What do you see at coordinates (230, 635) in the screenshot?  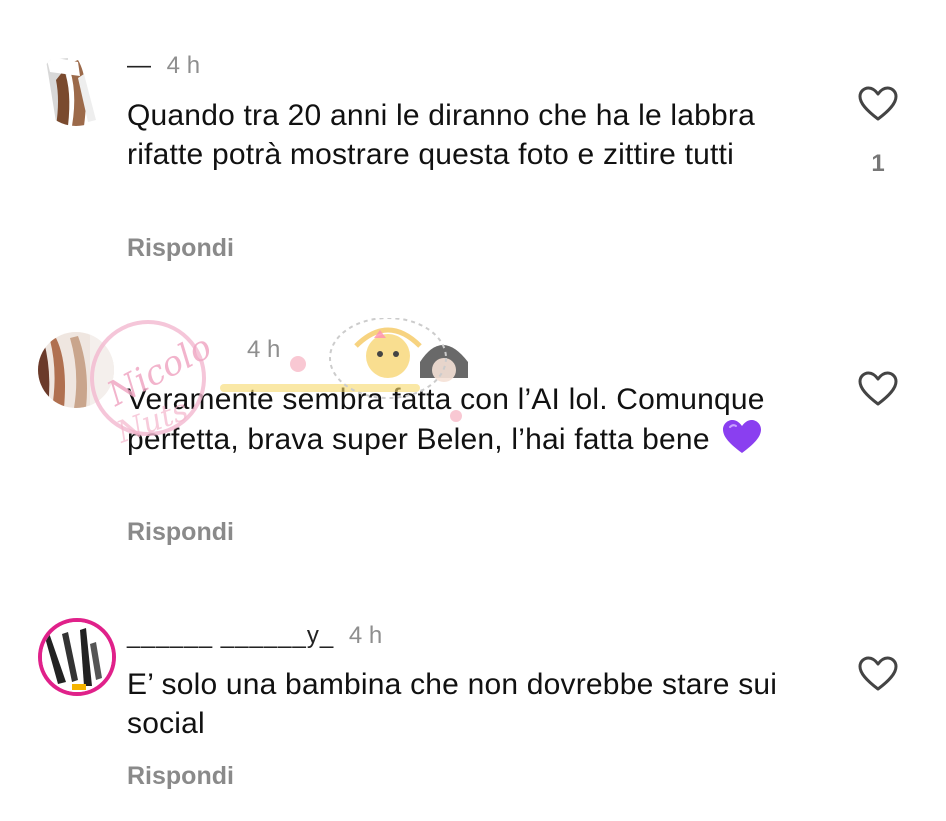 I see `comment-username: ______ ______y_` at bounding box center [230, 635].